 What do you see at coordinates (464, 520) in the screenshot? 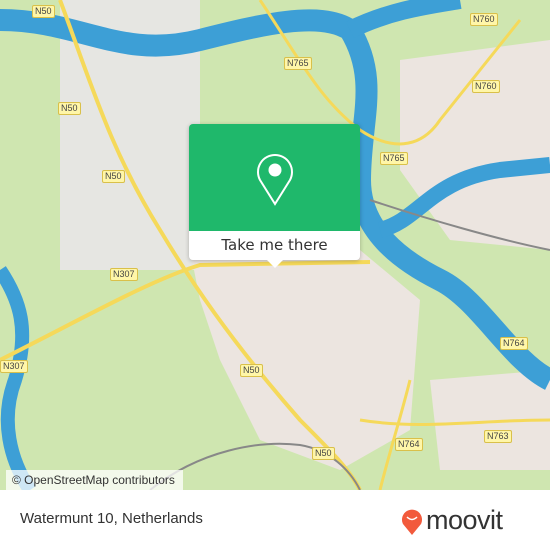
I see `moovit-wordmark: moovit` at bounding box center [464, 520].